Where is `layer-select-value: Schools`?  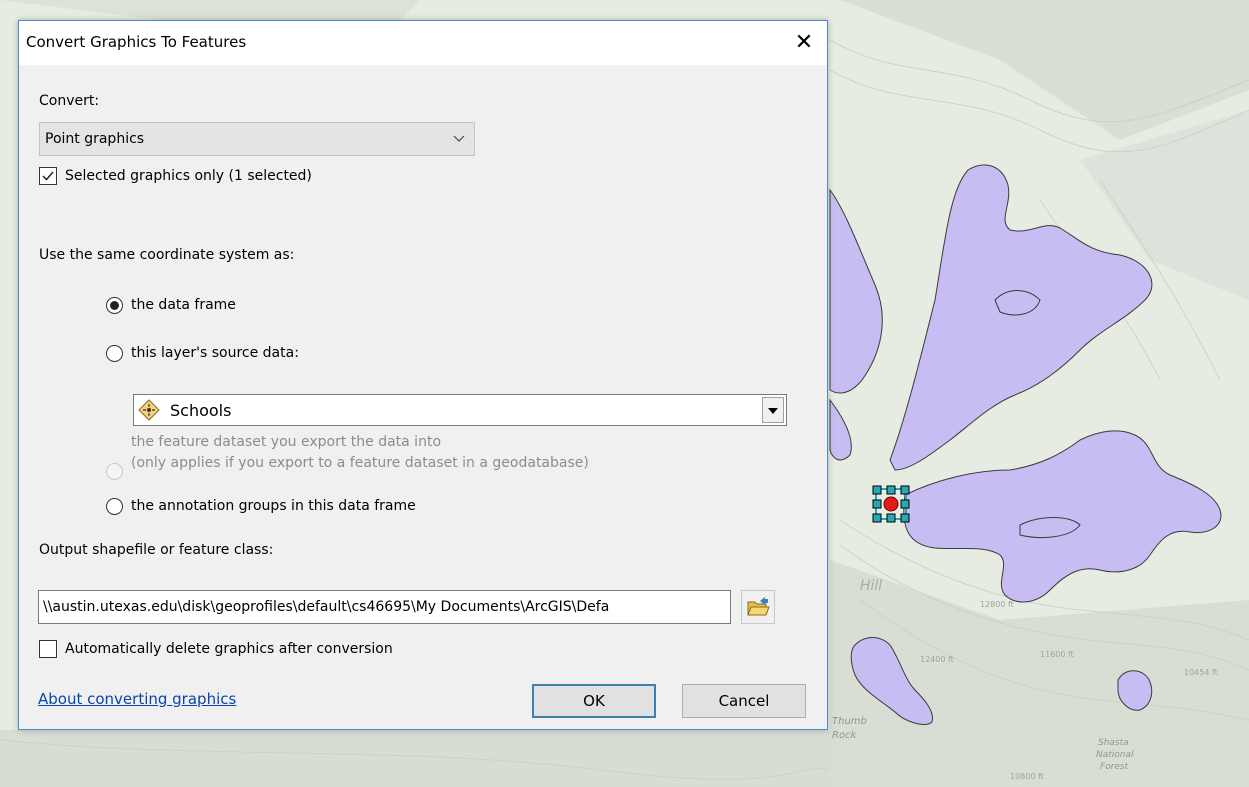
layer-select-value: Schools is located at coordinates (201, 410).